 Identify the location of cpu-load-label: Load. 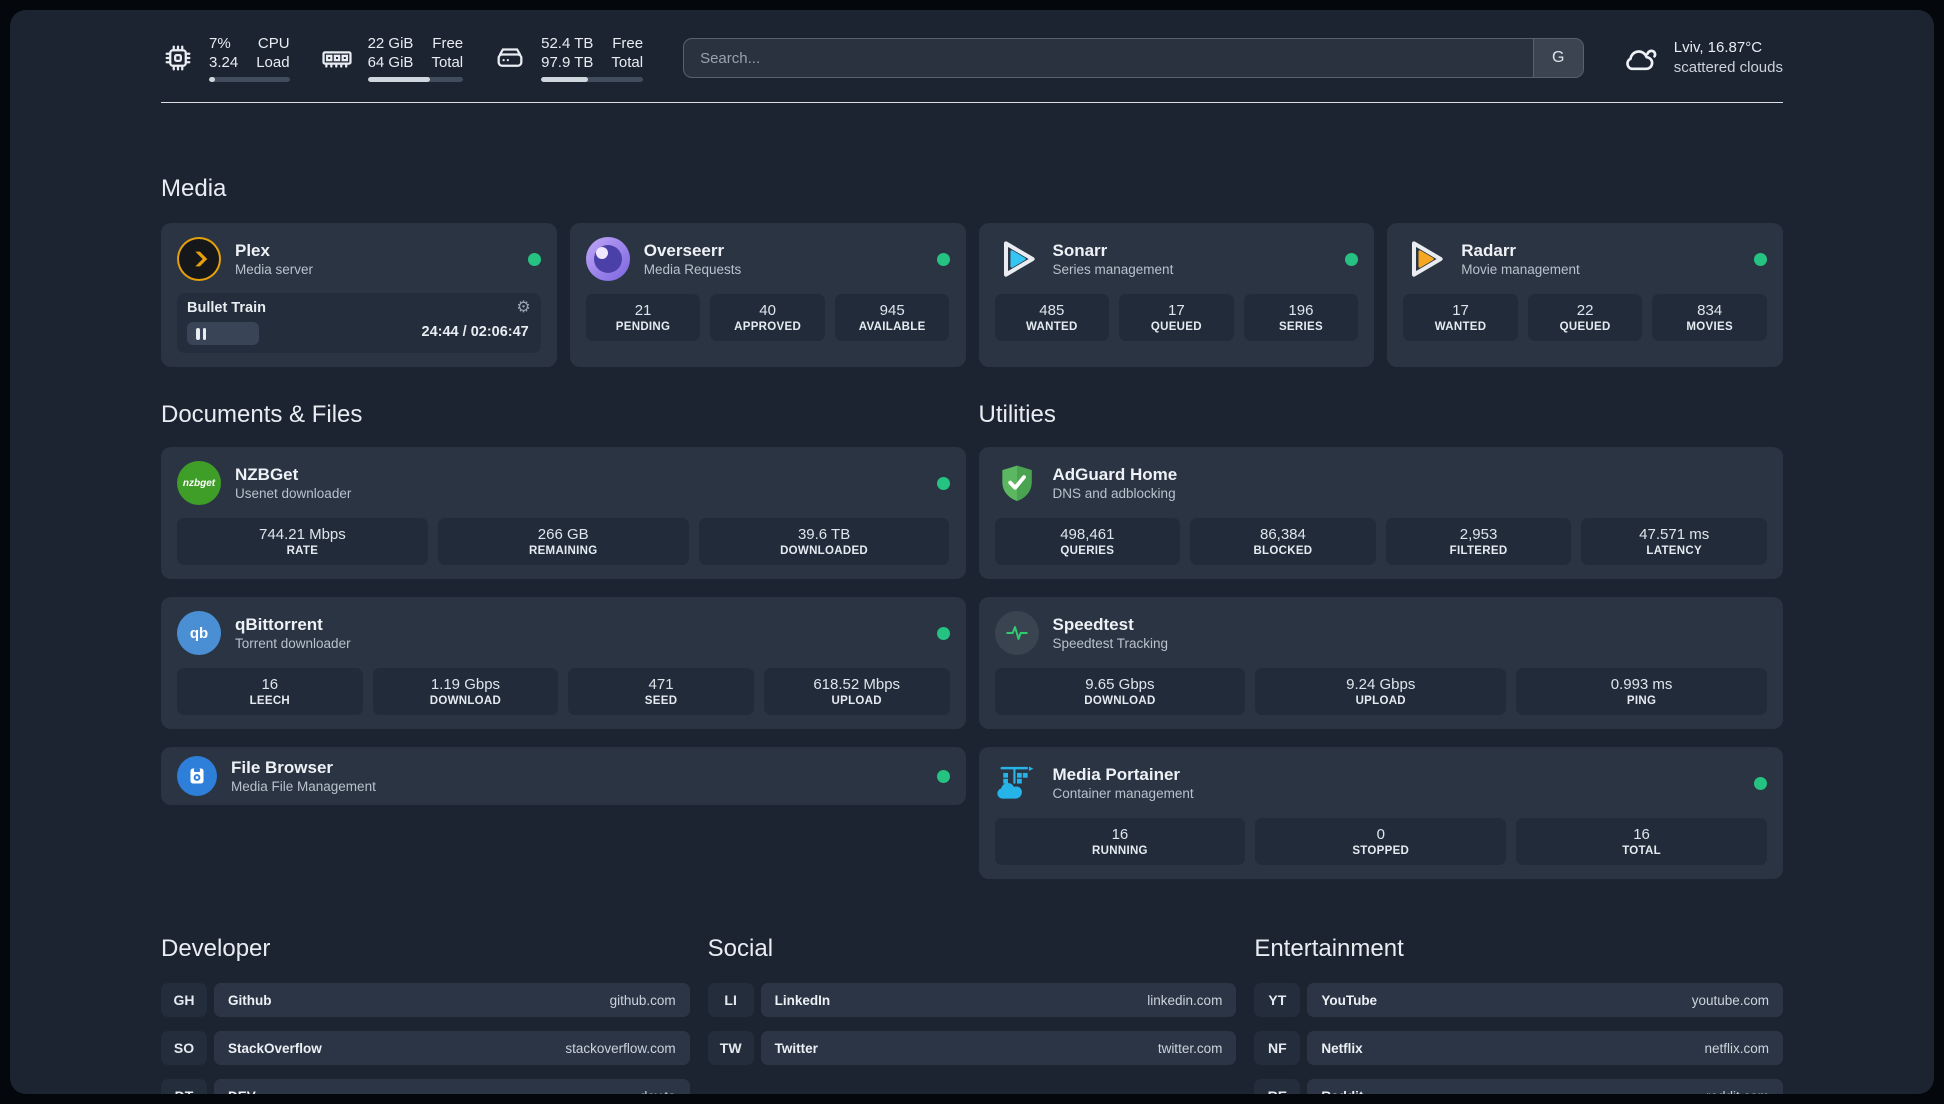
(273, 62).